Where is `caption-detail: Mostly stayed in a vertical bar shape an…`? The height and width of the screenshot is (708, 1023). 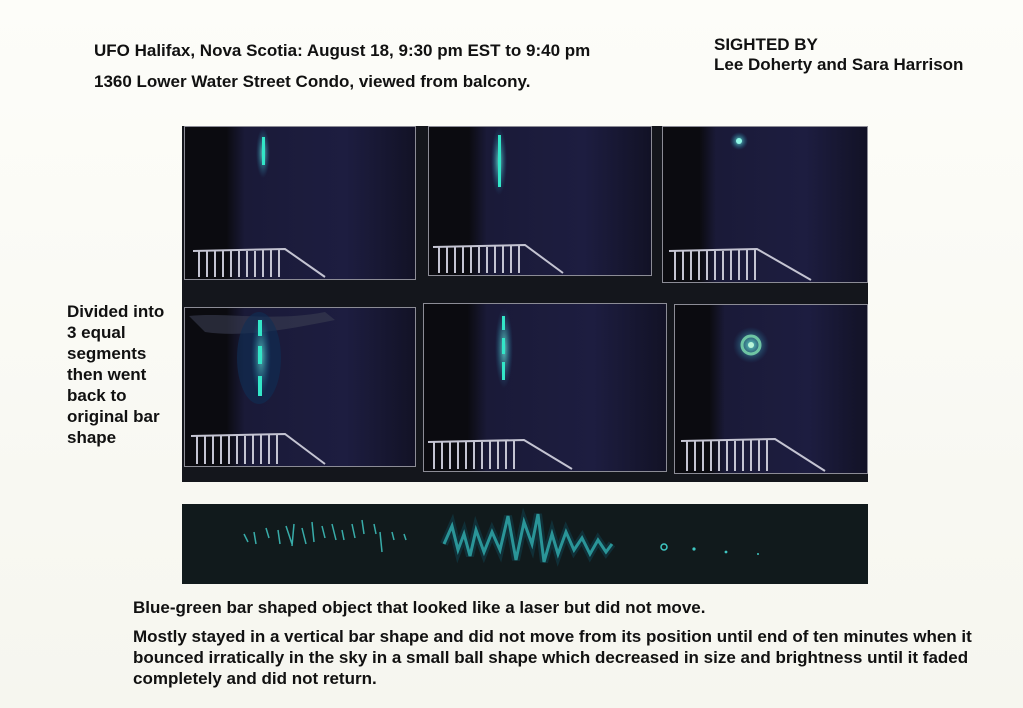
caption-detail: Mostly stayed in a vertical bar shape an… is located at coordinates (552, 657).